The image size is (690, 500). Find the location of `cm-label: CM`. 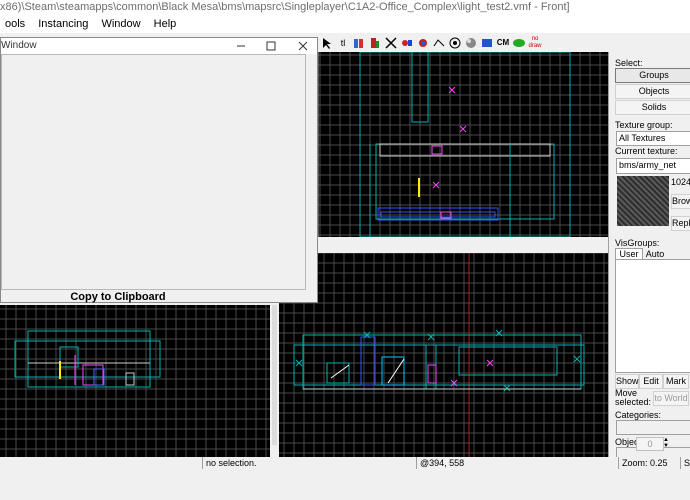

cm-label: CM is located at coordinates (503, 42).